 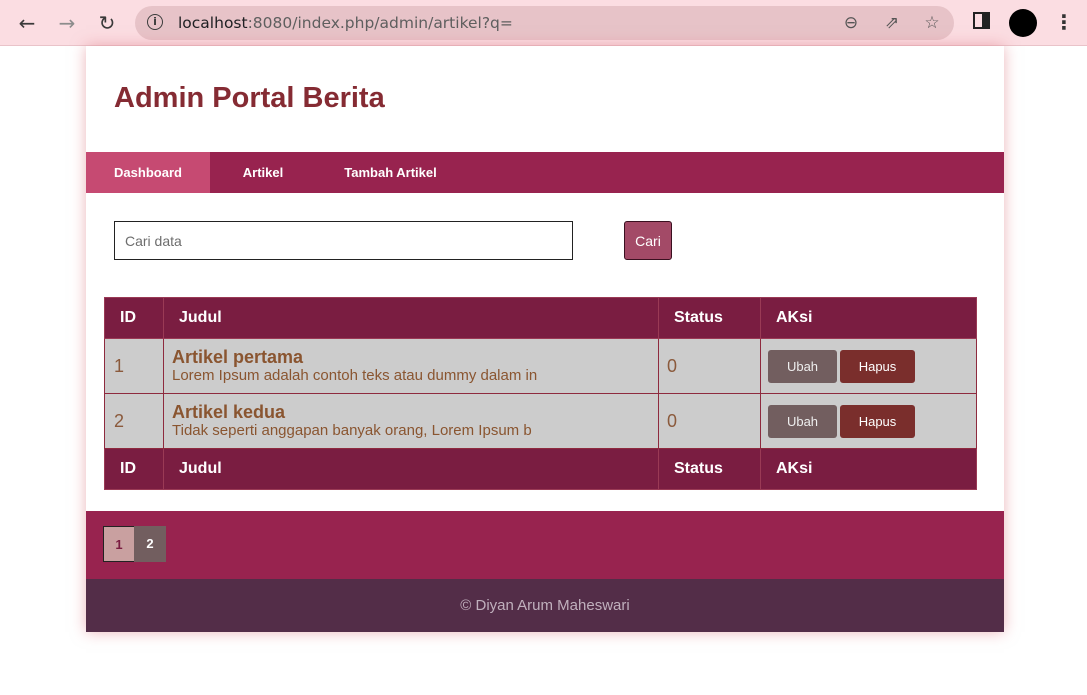 I want to click on page-header: Admin Portal Berita, so click(x=545, y=99).